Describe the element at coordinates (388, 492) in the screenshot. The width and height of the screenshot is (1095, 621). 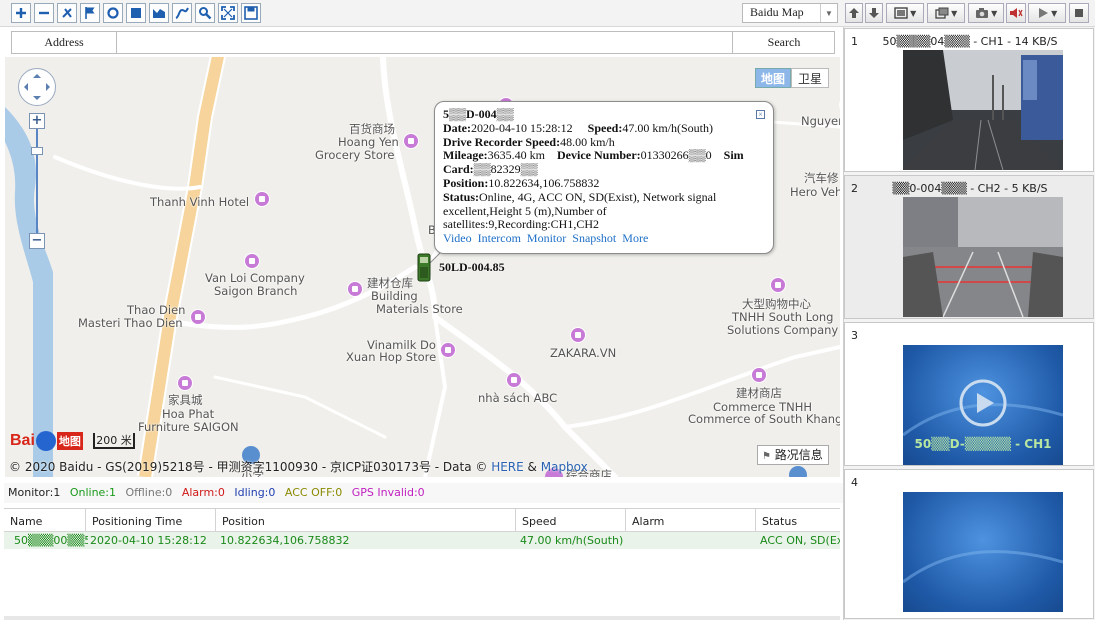
I see `gps-invalid-count: GPS Invalid:0` at that location.